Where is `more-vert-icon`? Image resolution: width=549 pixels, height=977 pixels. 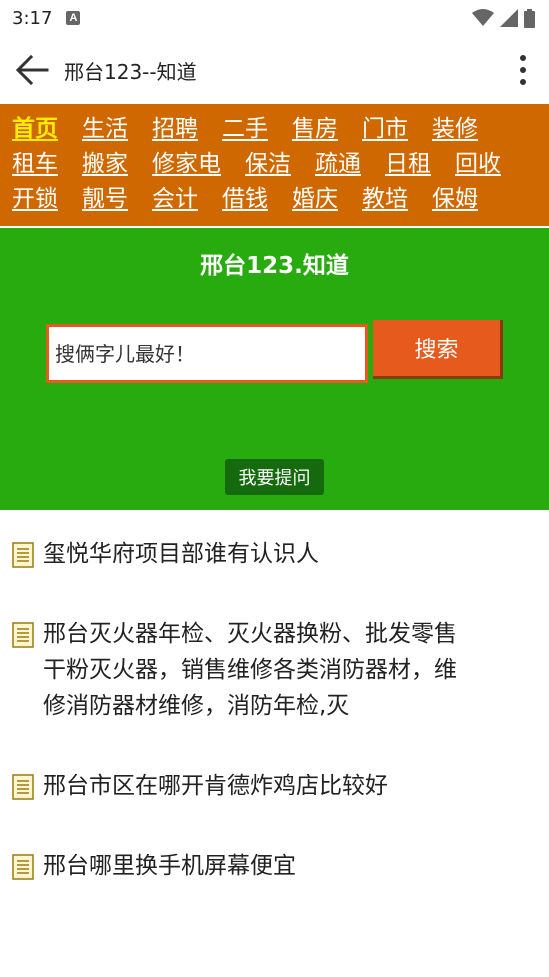 more-vert-icon is located at coordinates (523, 70).